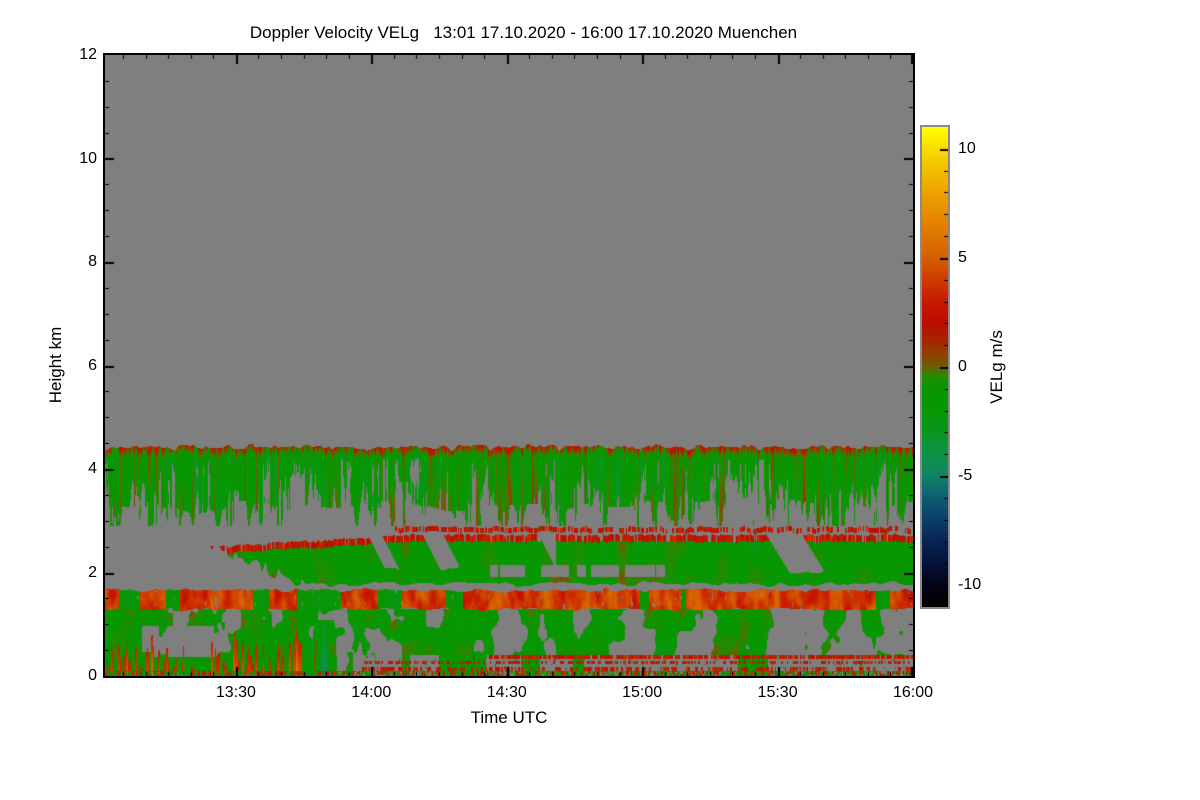 The width and height of the screenshot is (1200, 800). I want to click on colorbar-tick-label: 0, so click(962, 366).